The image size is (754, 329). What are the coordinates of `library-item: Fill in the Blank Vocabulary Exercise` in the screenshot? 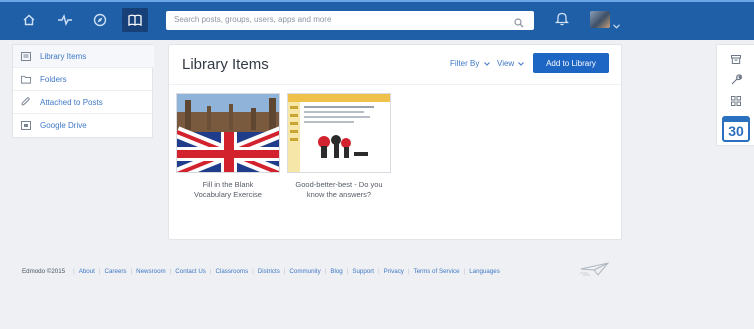 It's located at (228, 146).